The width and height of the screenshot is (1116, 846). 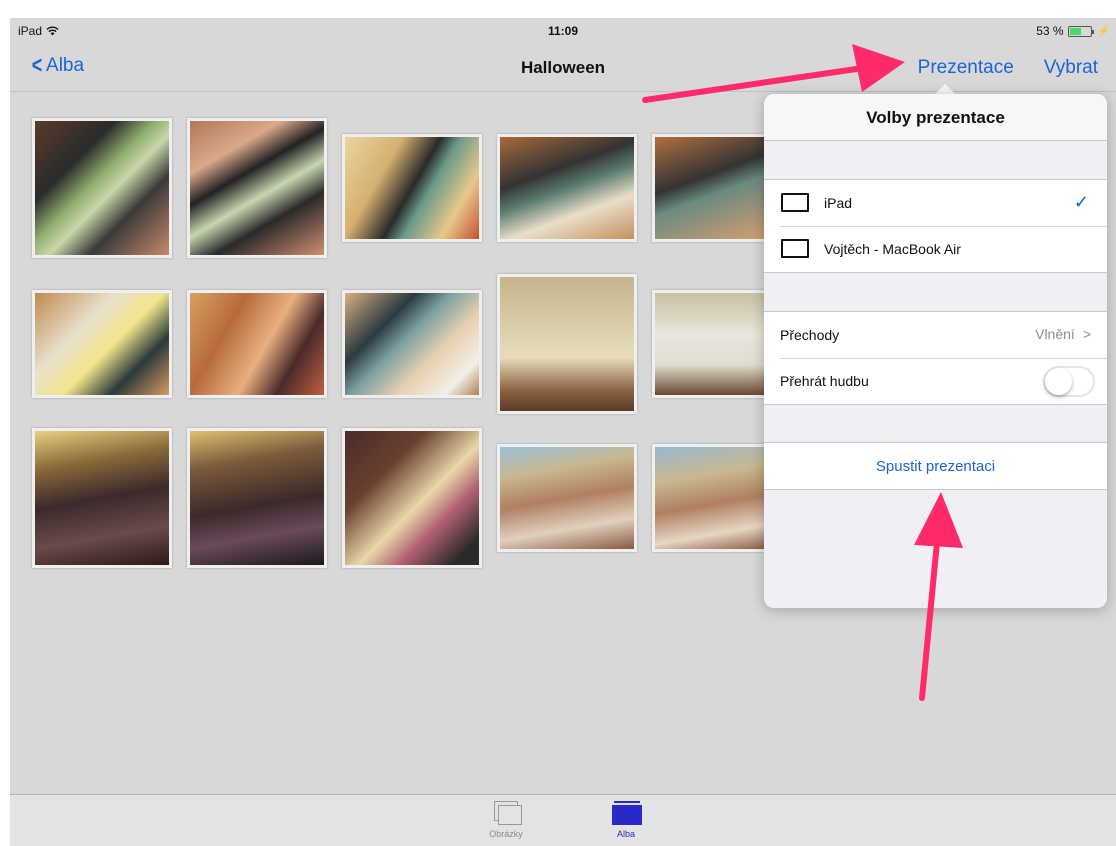 I want to click on albums-icon, so click(x=627, y=813).